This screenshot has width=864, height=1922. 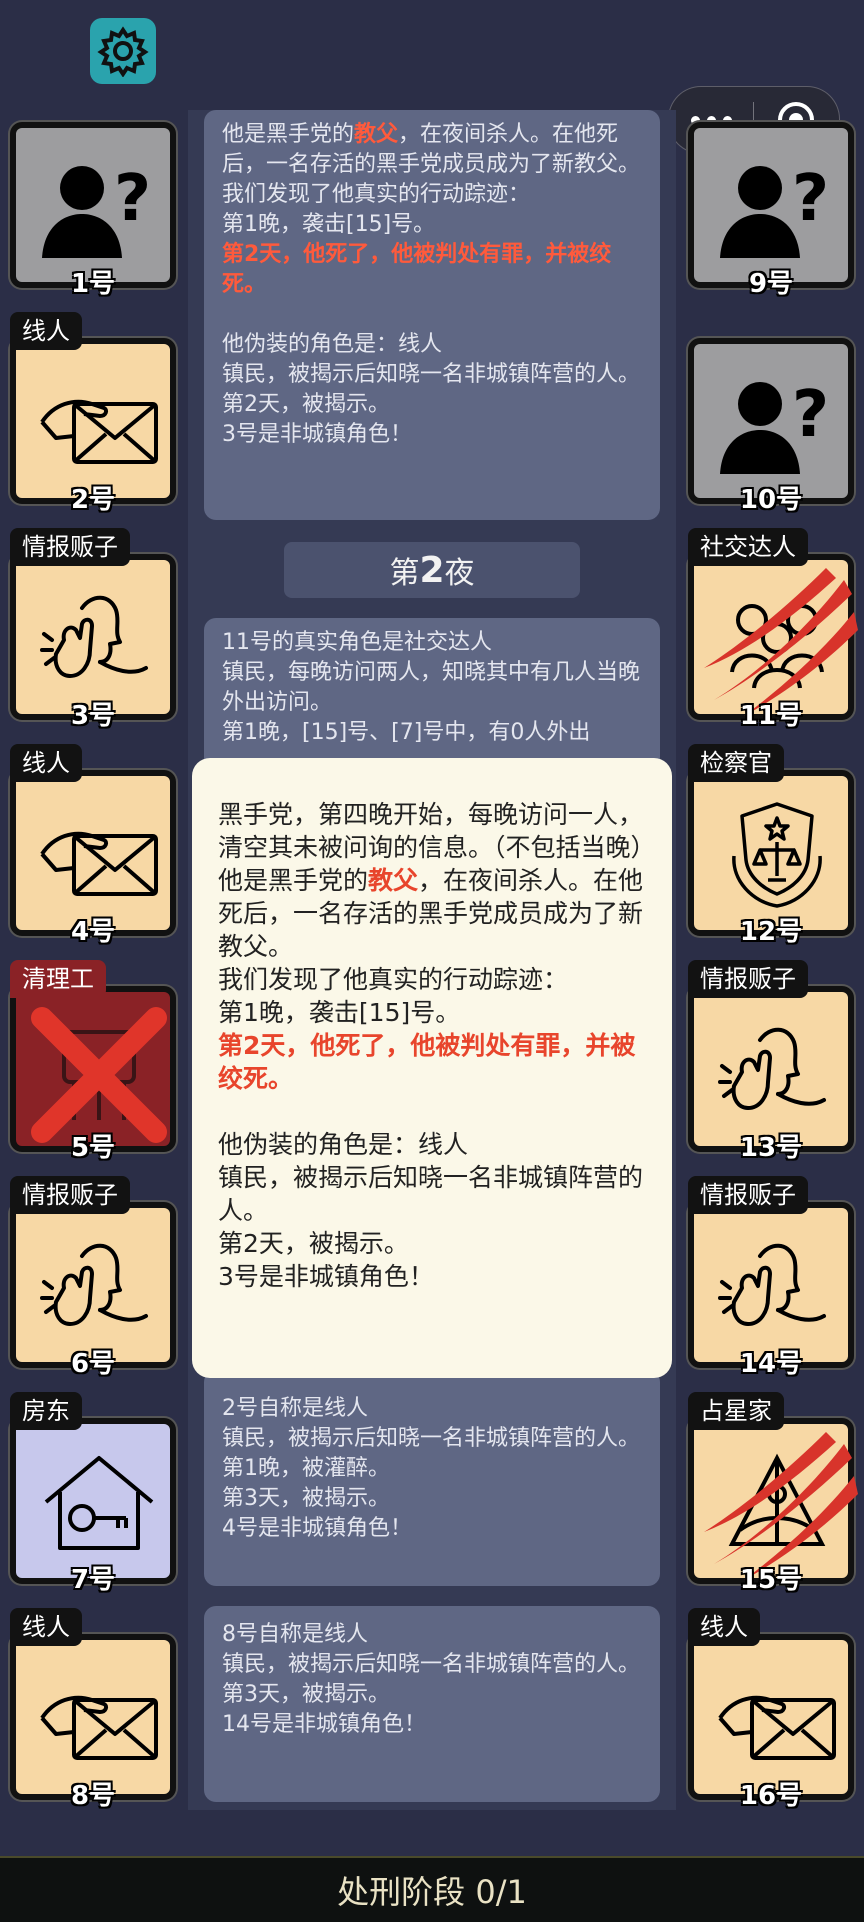 I want to click on player-slot-13: 情报贩子 13号, so click(x=771, y=1061).